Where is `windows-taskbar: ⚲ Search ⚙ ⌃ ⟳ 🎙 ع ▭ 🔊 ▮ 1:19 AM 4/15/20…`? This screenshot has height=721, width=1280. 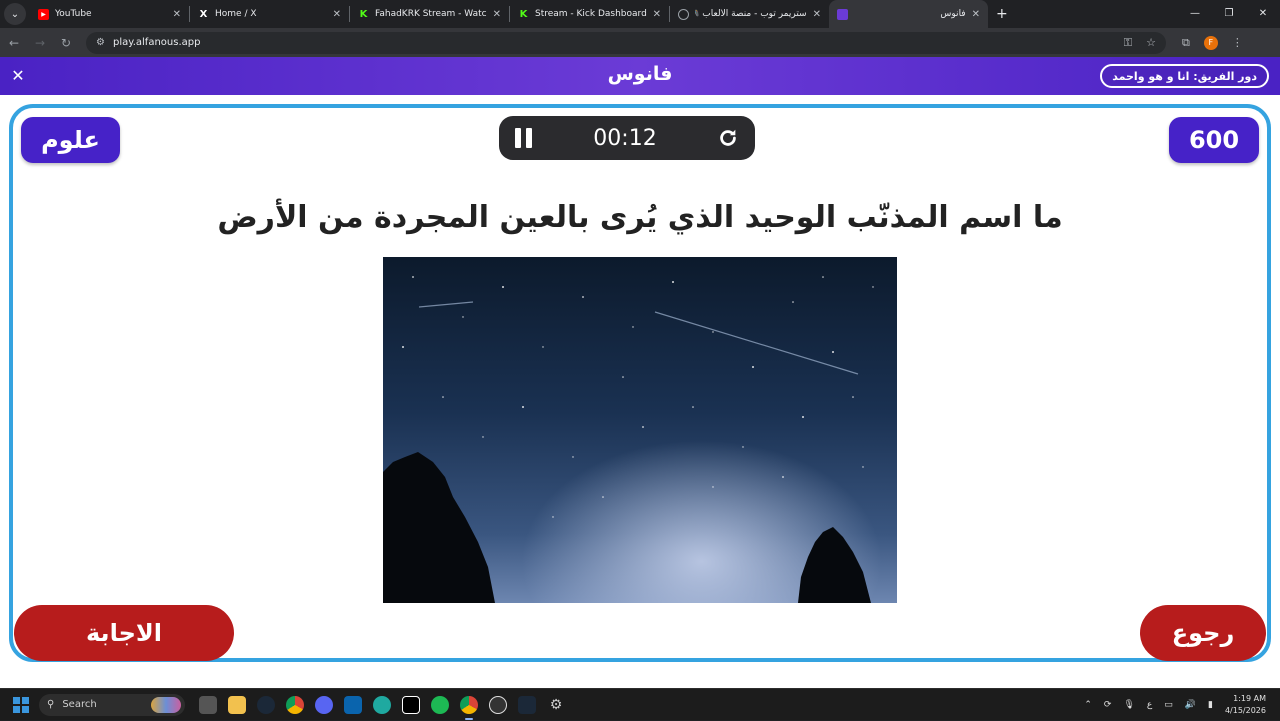
windows-taskbar: ⚲ Search ⚙ ⌃ ⟳ 🎙 ع ▭ 🔊 ▮ 1:19 AM 4/15/20… is located at coordinates (640, 704).